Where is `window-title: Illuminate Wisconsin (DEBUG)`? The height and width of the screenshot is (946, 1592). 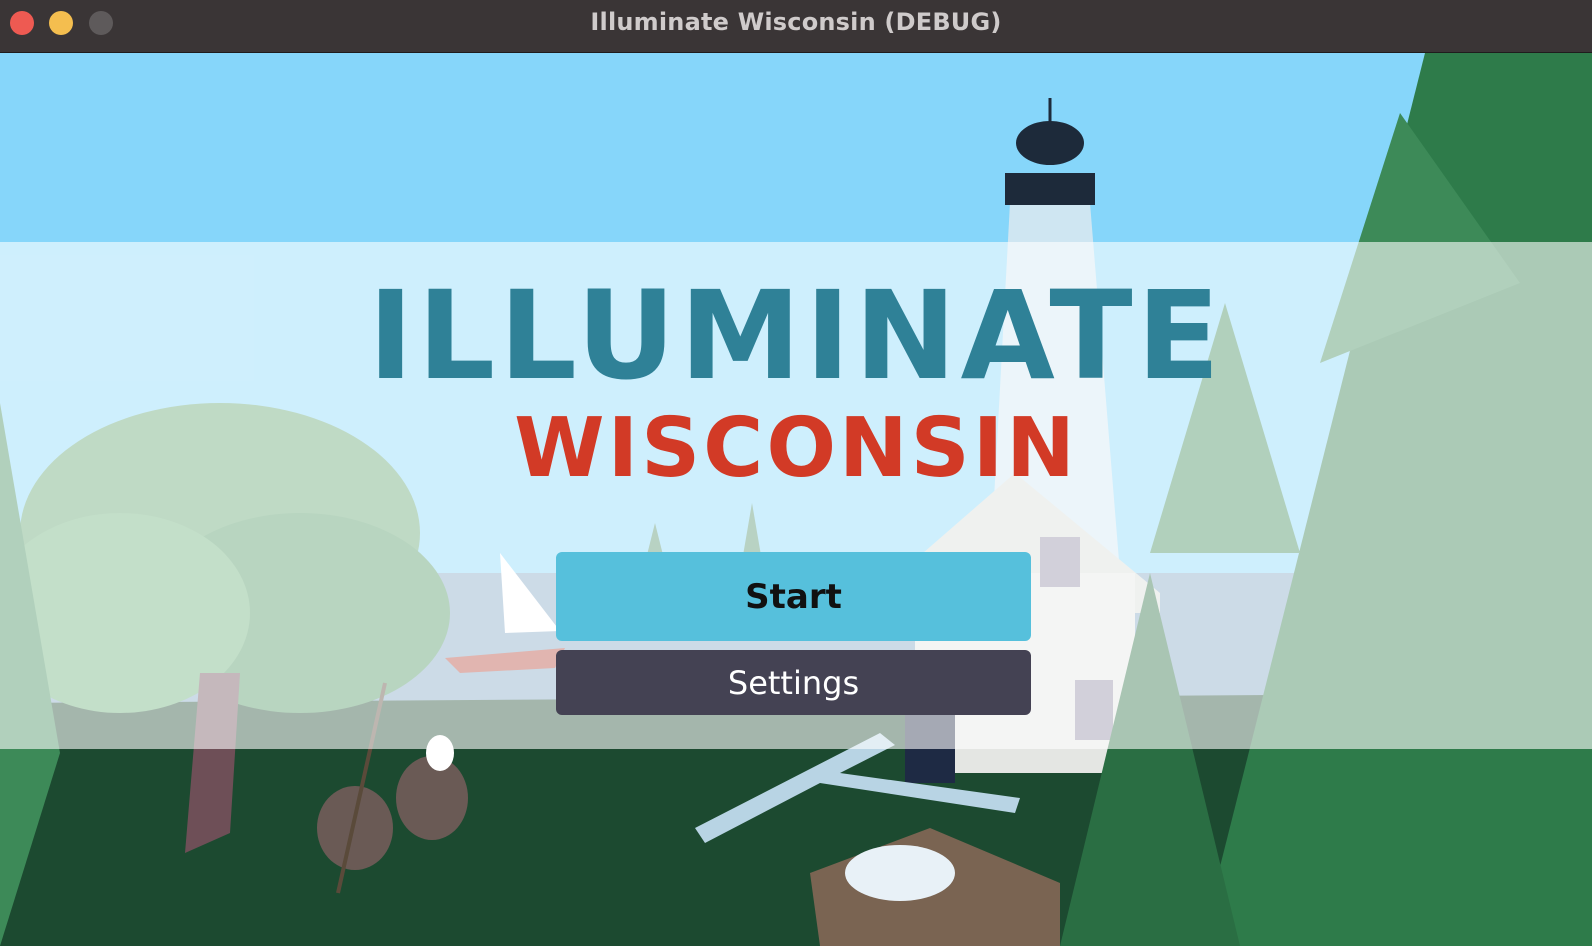
window-title: Illuminate Wisconsin (DEBUG) is located at coordinates (796, 22).